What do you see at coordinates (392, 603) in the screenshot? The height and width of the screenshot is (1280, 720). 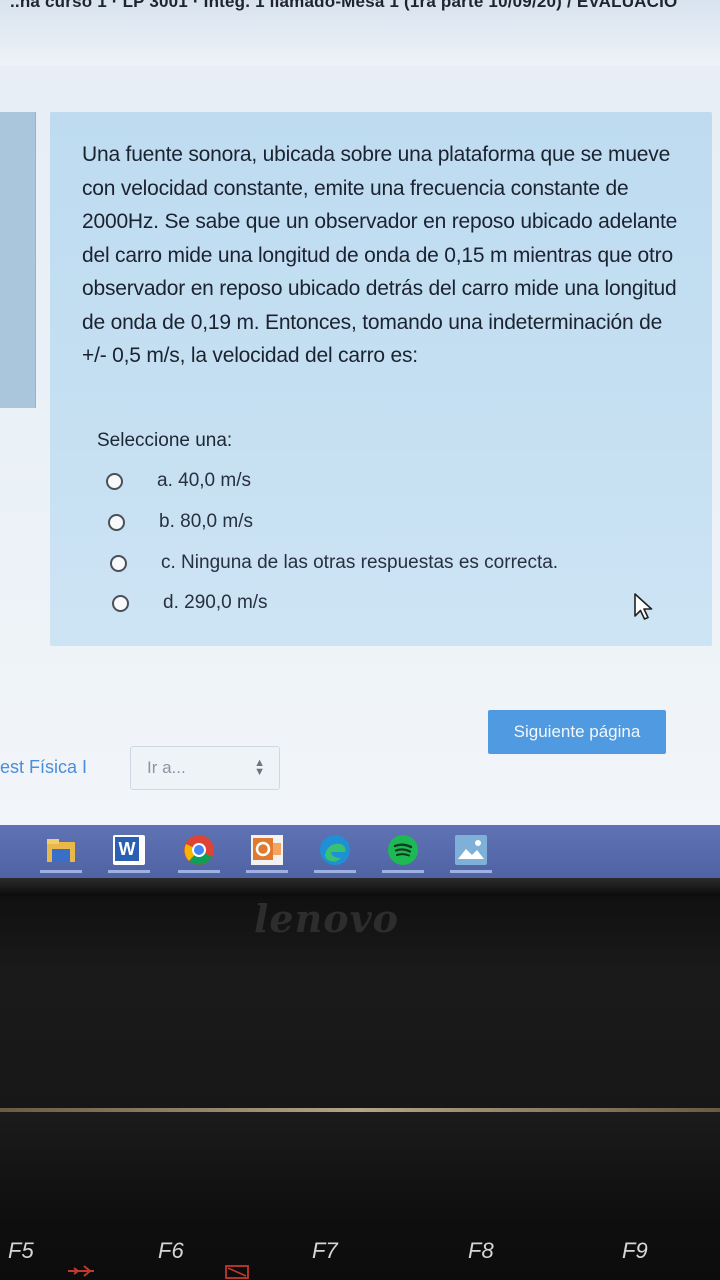 I see `answer-option-d: d. 290,0 m/s` at bounding box center [392, 603].